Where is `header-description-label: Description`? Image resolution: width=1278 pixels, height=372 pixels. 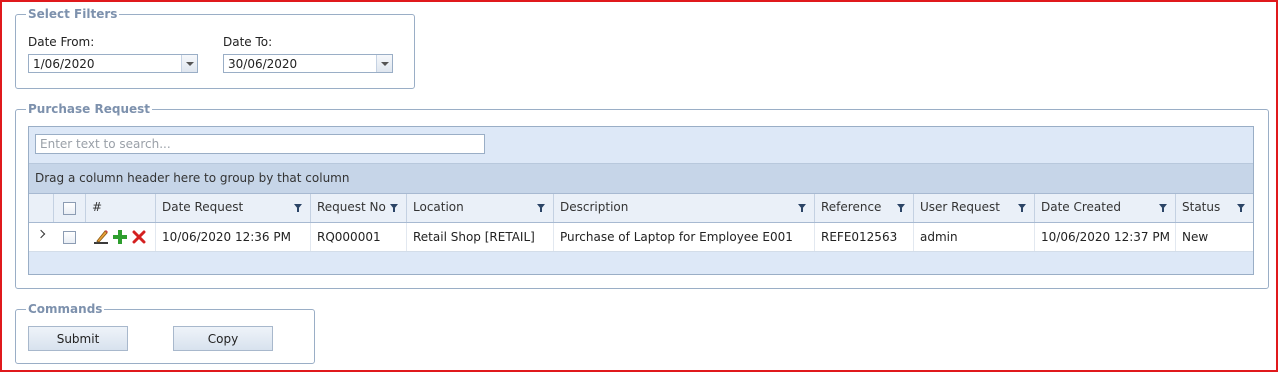
header-description-label: Description is located at coordinates (594, 207).